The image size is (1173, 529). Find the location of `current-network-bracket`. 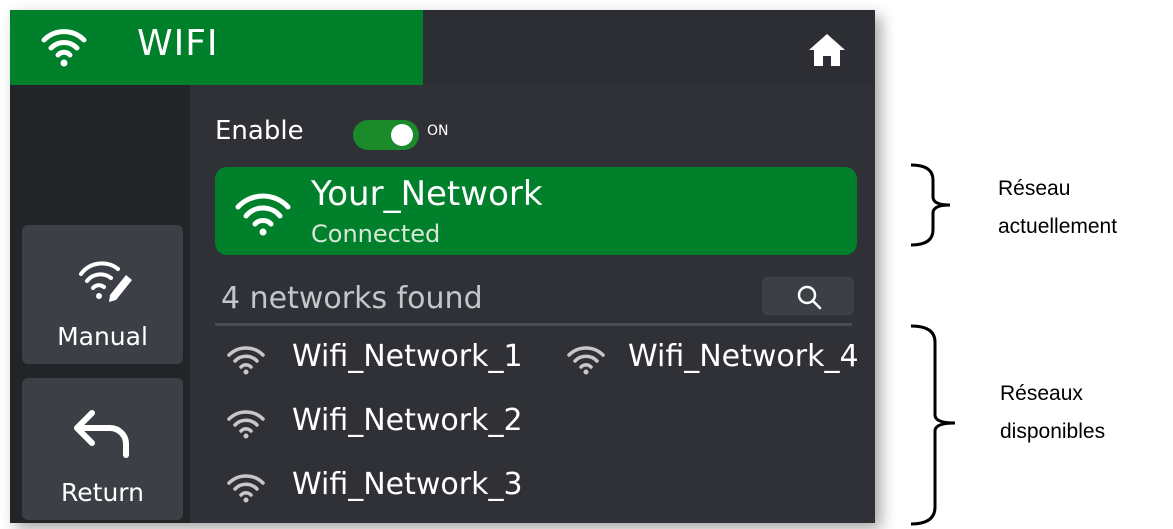

current-network-bracket is located at coordinates (930, 205).